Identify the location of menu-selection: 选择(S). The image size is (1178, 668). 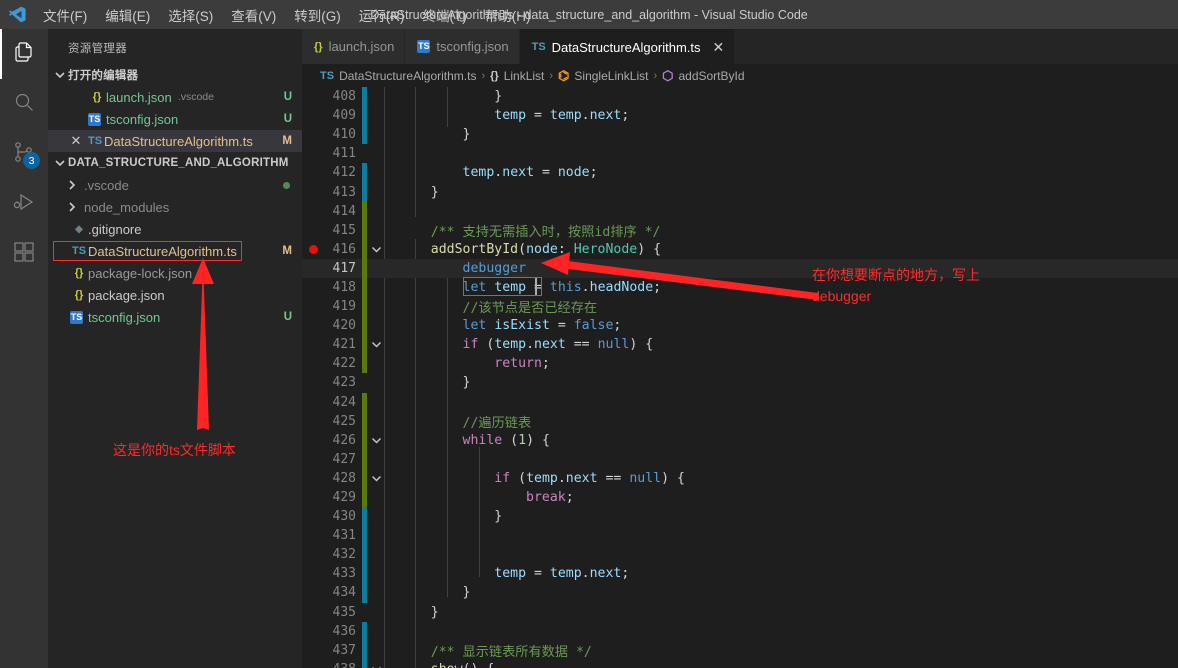
(190, 15).